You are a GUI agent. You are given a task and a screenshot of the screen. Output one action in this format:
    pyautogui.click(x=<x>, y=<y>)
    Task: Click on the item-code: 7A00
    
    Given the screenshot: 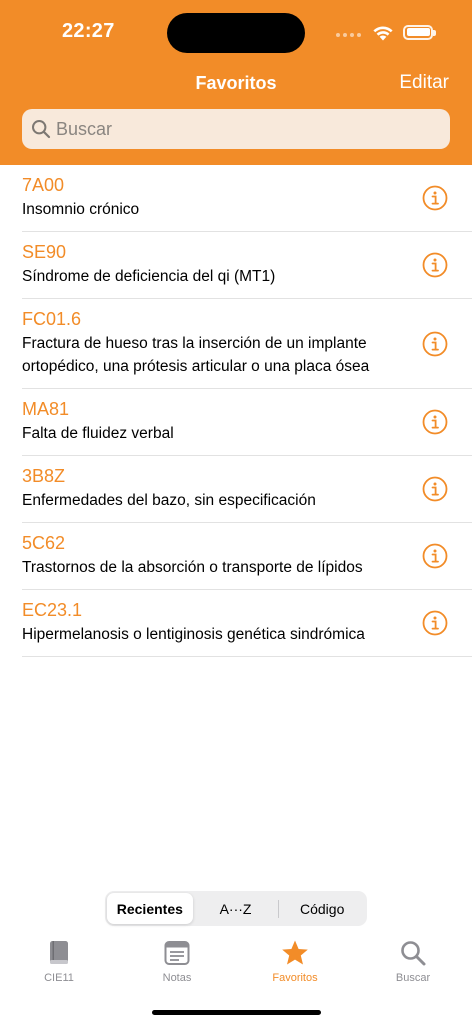 What is the action you would take?
    pyautogui.click(x=43, y=185)
    